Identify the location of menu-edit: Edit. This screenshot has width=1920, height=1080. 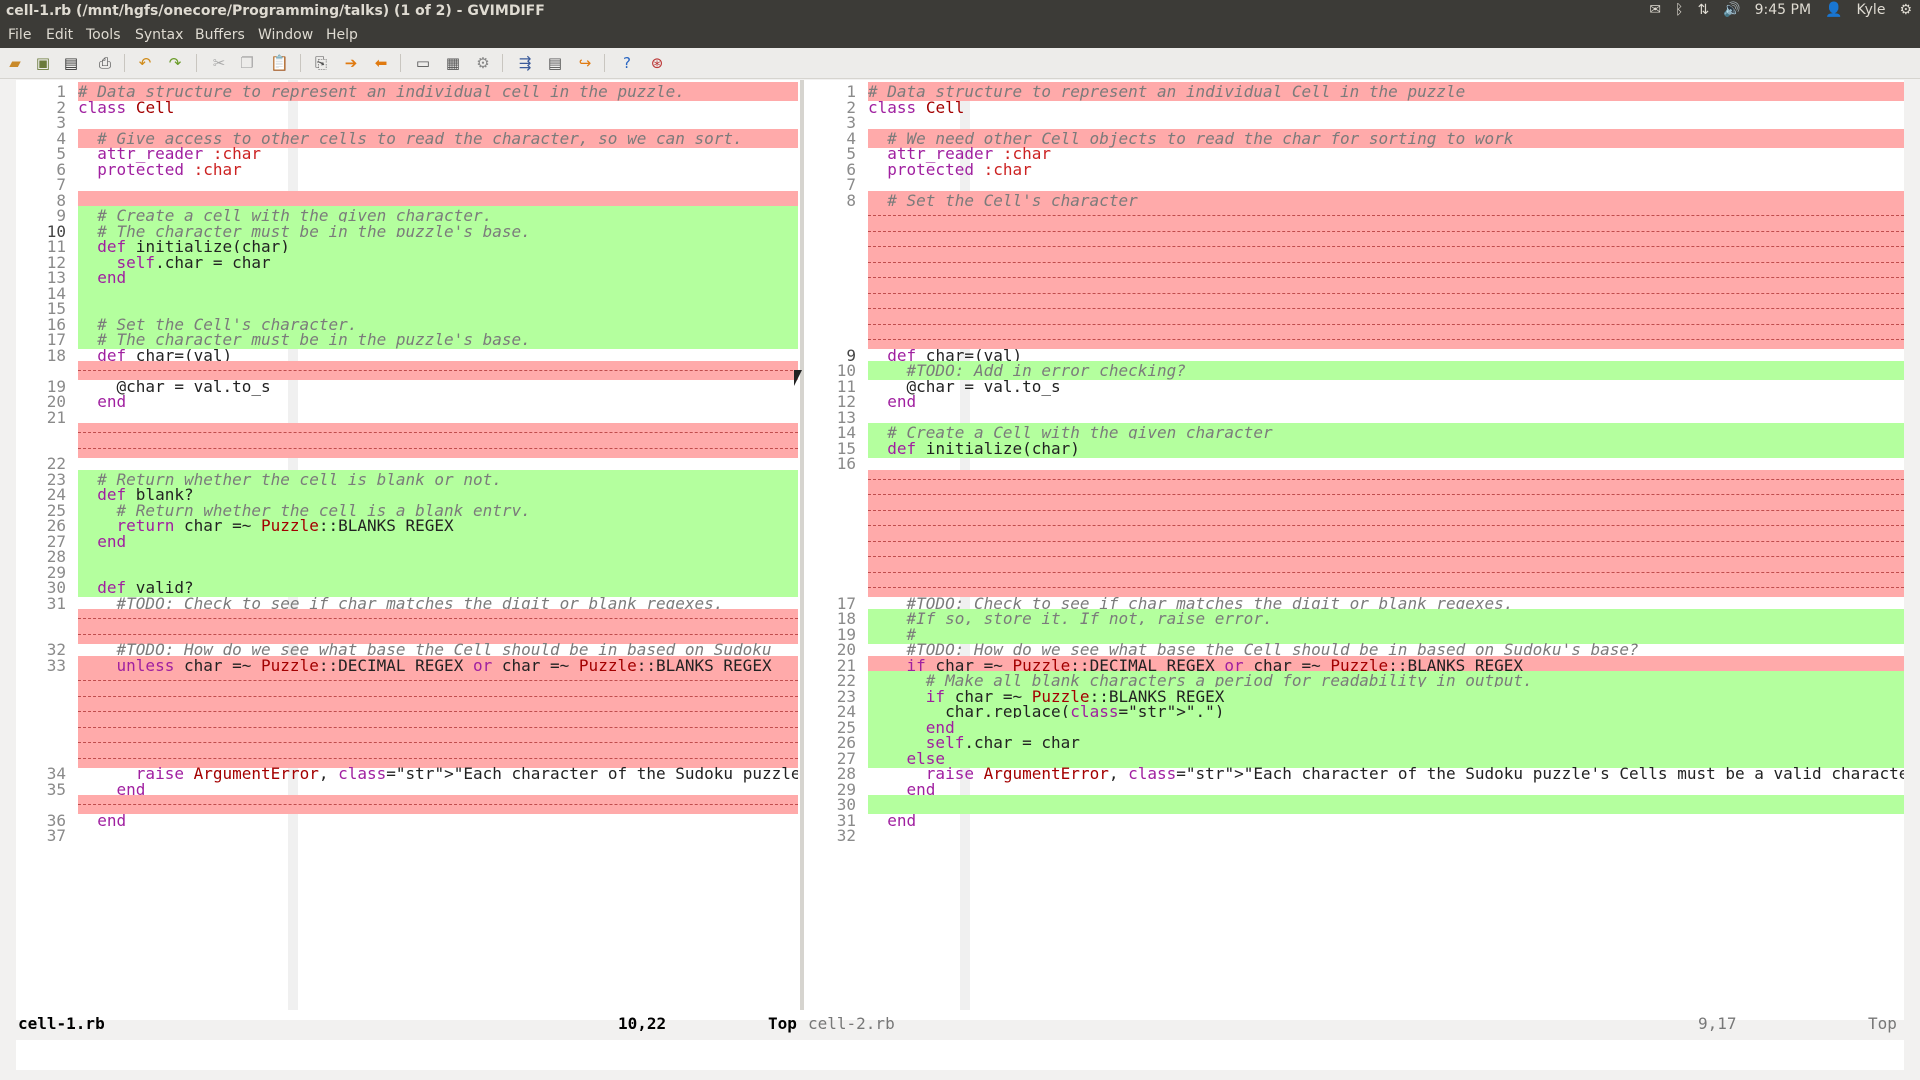
(59, 35).